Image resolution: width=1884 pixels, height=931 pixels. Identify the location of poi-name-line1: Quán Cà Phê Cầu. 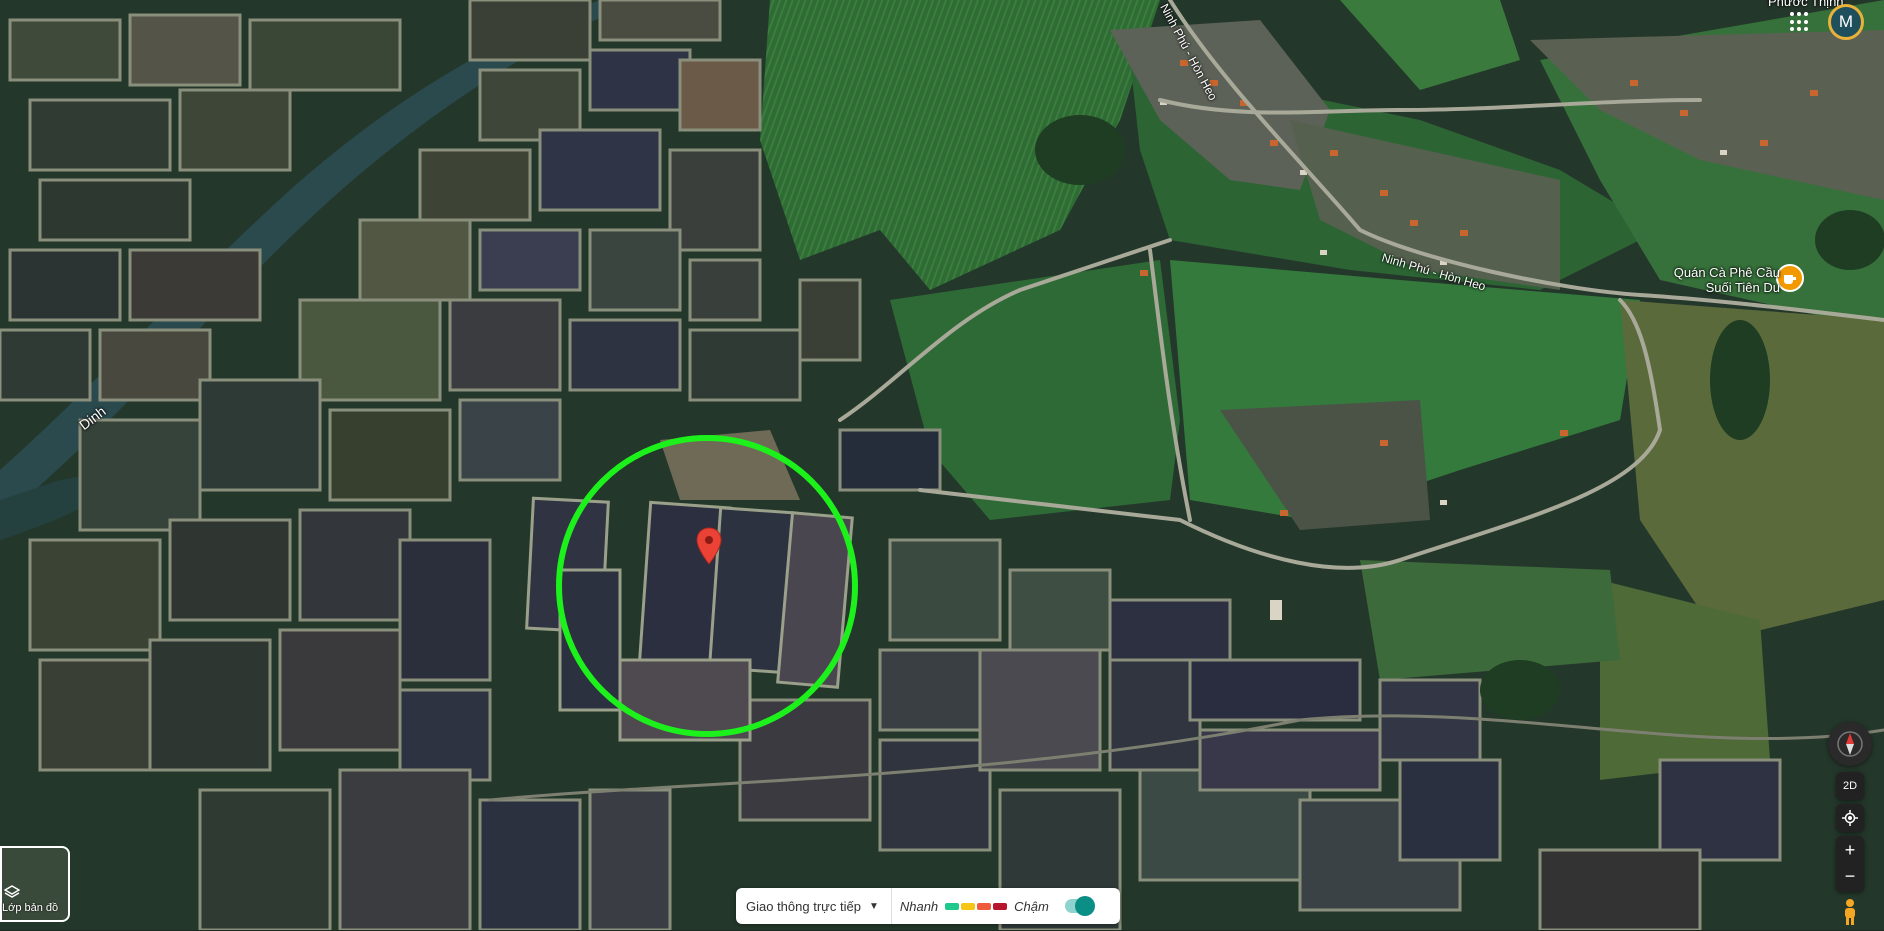
(1726, 272).